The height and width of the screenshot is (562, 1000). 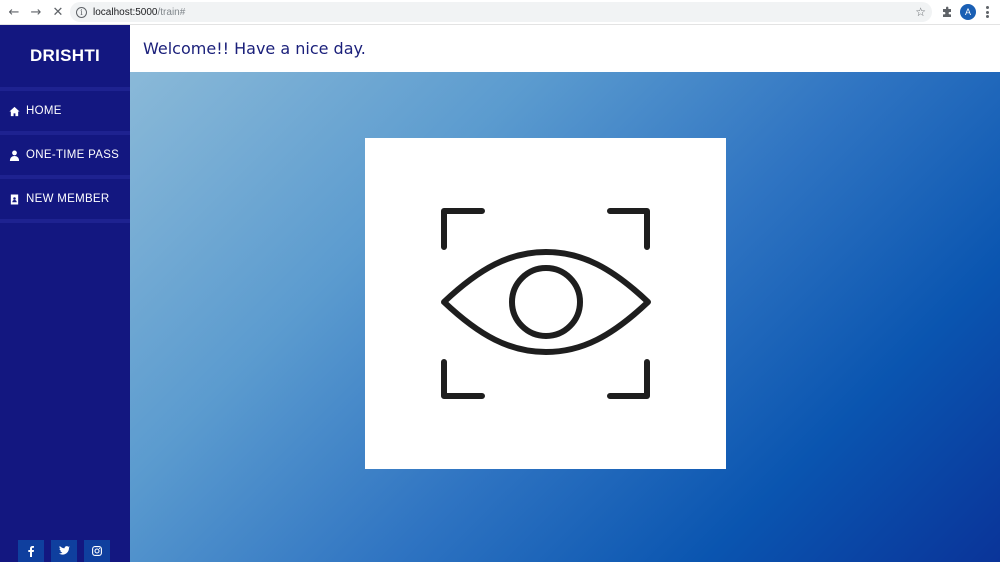 What do you see at coordinates (920, 12) in the screenshot?
I see `bookmark-star-icon: ☆` at bounding box center [920, 12].